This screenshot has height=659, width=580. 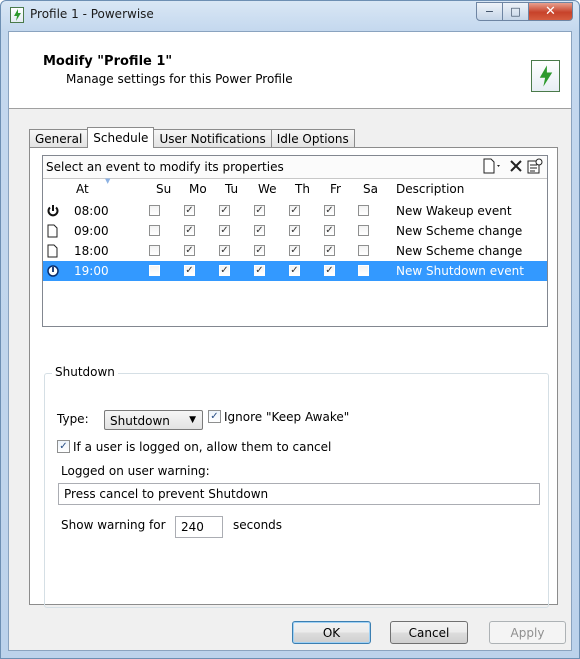 What do you see at coordinates (121, 137) in the screenshot?
I see `tab-schedule: Schedule` at bounding box center [121, 137].